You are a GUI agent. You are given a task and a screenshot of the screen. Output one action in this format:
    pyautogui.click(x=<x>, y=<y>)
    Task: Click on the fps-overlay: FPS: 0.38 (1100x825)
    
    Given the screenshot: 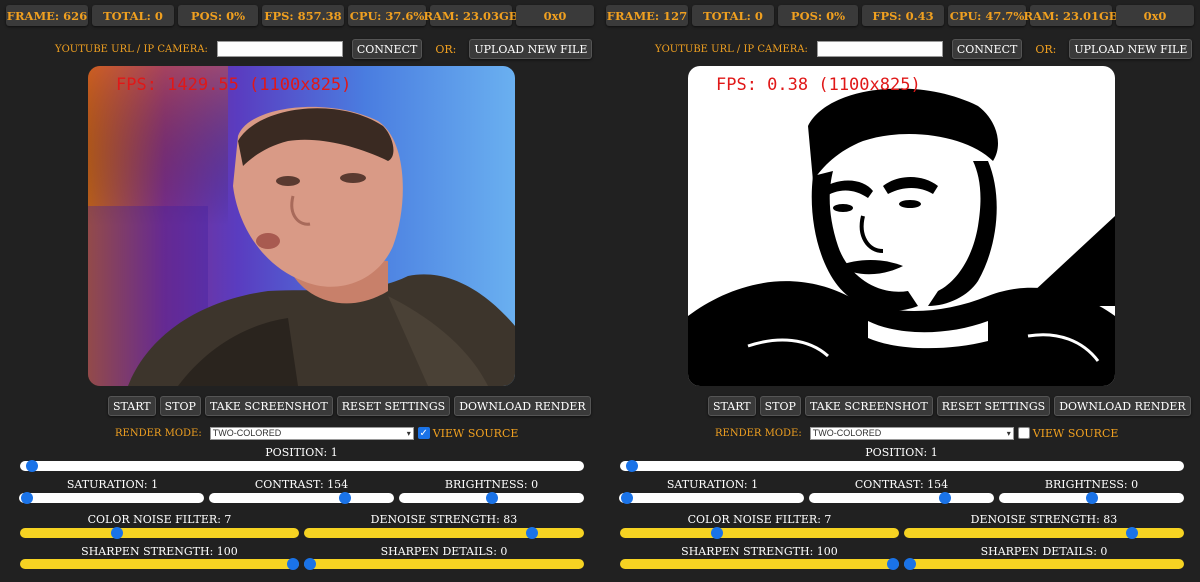 What is the action you would take?
    pyautogui.click(x=818, y=85)
    